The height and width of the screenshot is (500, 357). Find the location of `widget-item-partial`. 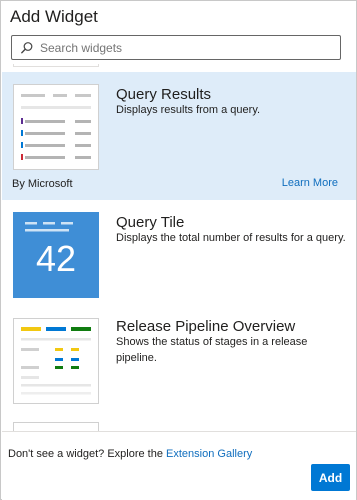

widget-item-partial is located at coordinates (179, 423).